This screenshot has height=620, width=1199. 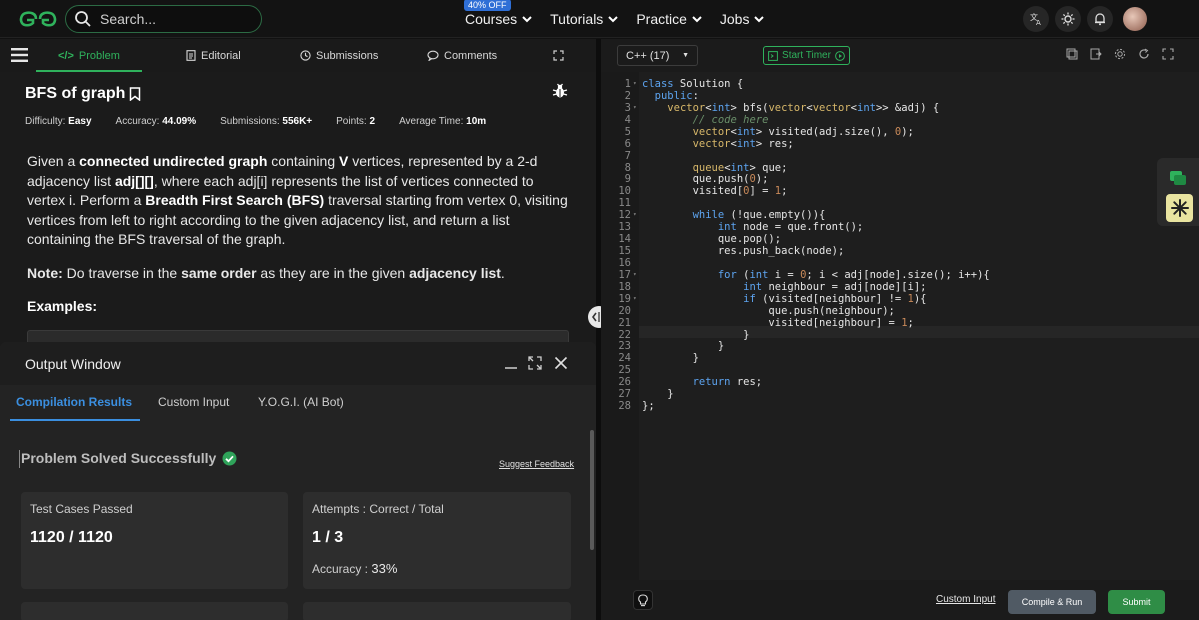 I want to click on custom-input-link: Custom Input, so click(x=965, y=599).